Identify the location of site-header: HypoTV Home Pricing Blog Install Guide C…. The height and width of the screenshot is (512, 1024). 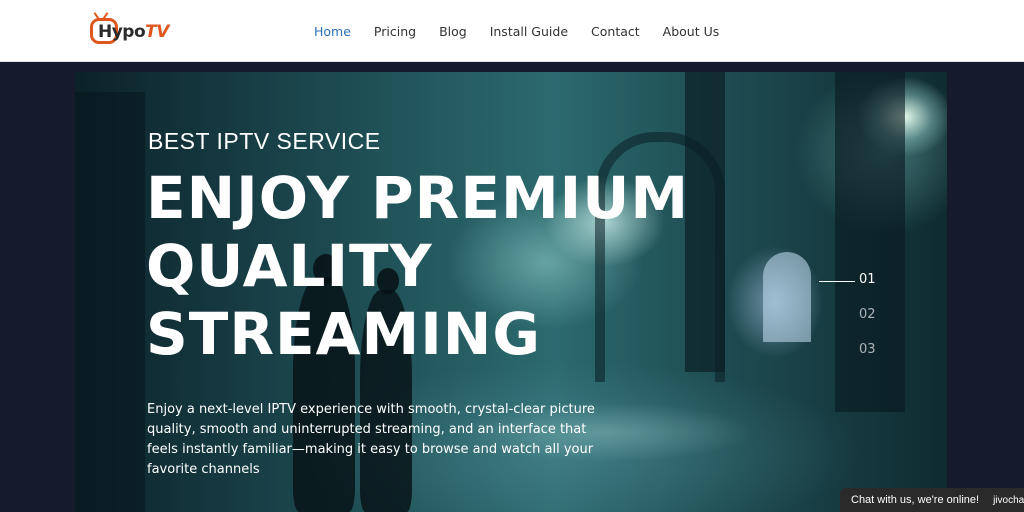
(512, 31).